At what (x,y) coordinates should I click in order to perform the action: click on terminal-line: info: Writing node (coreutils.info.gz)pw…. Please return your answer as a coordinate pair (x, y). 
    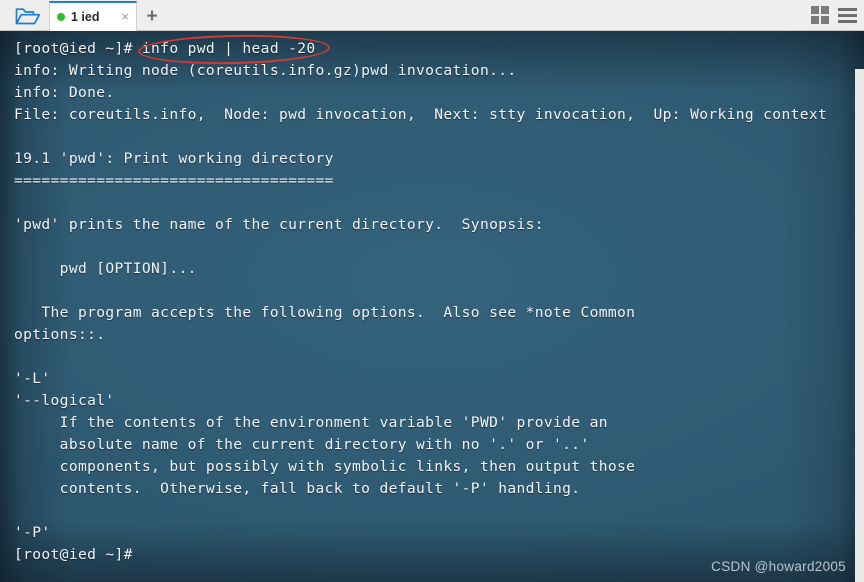
    Looking at the image, I should click on (265, 70).